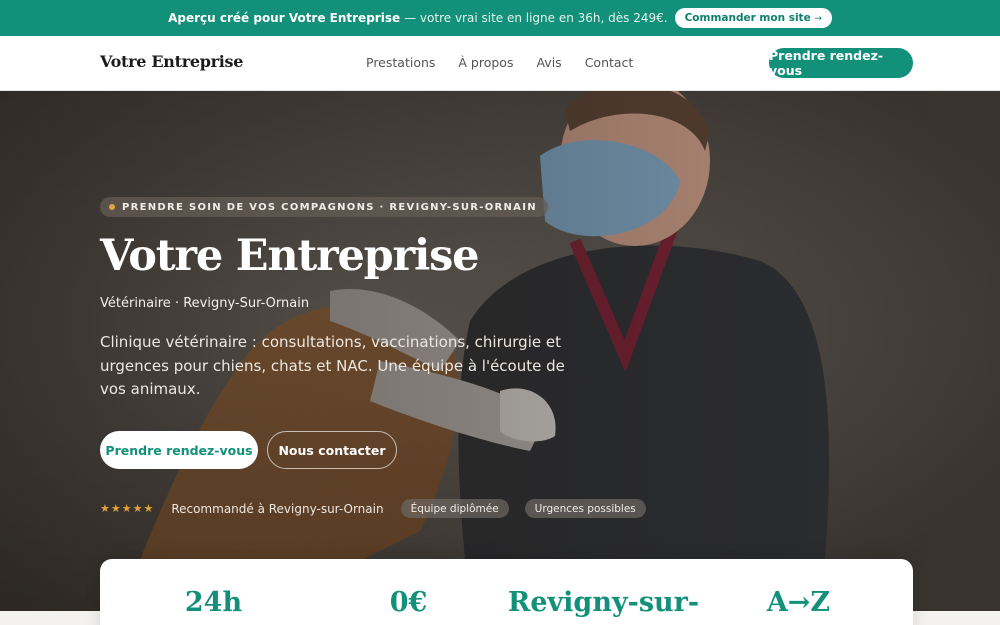 Image resolution: width=1000 pixels, height=625 pixels. I want to click on order-site-label: Commander mon site, so click(747, 18).